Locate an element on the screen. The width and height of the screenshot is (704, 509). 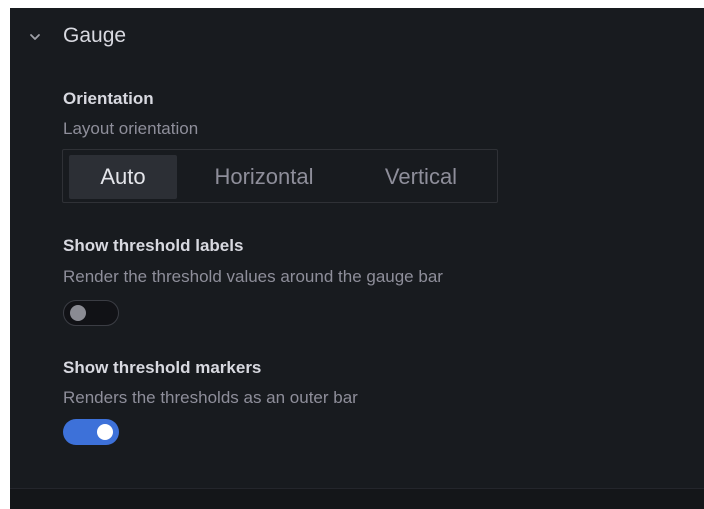
threshold-labels-label: Show threshold labels is located at coordinates (153, 245).